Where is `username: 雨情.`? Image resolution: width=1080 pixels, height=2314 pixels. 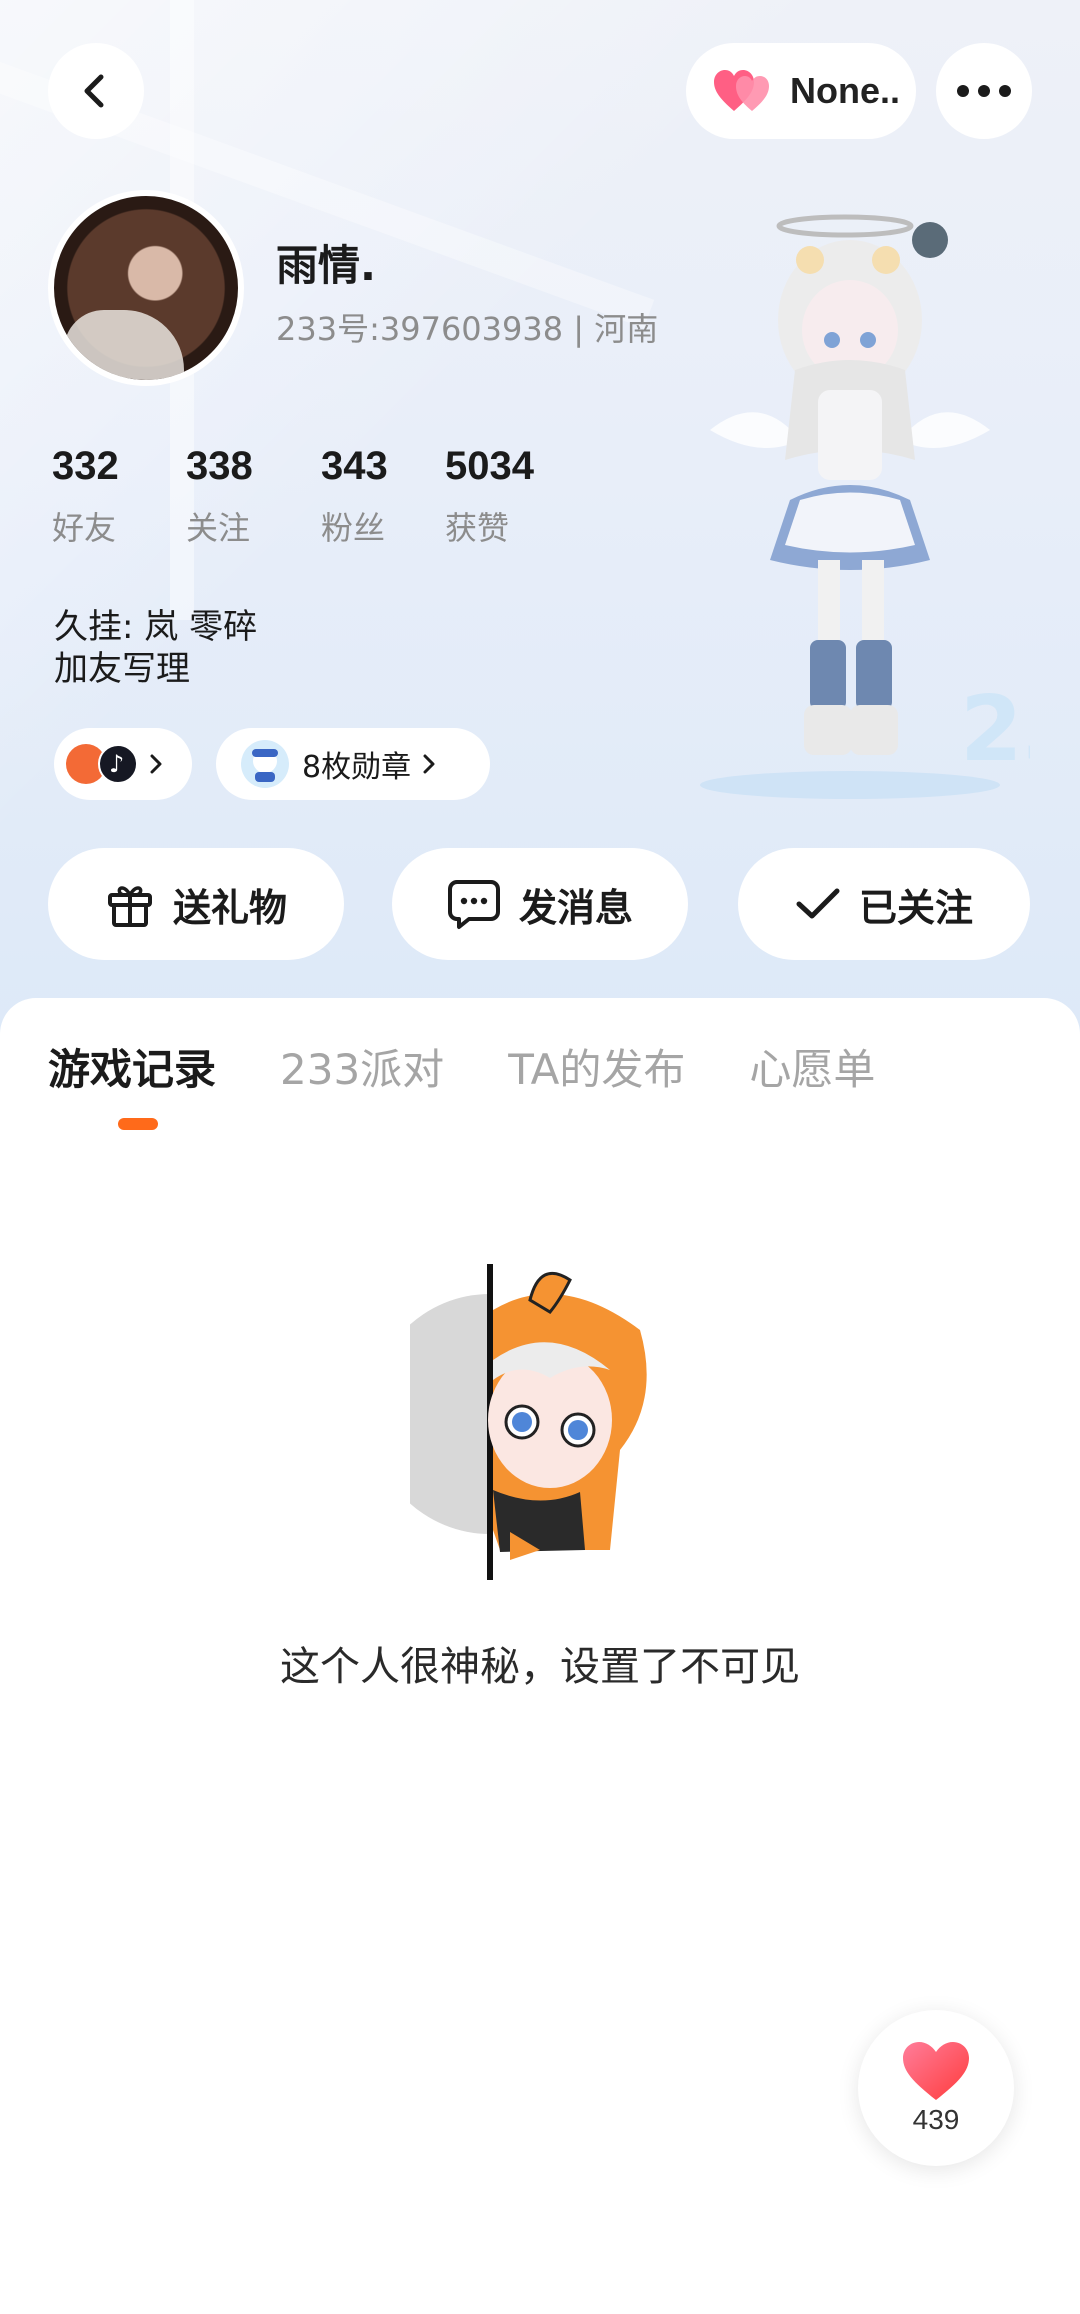
username: 雨情. is located at coordinates (326, 265).